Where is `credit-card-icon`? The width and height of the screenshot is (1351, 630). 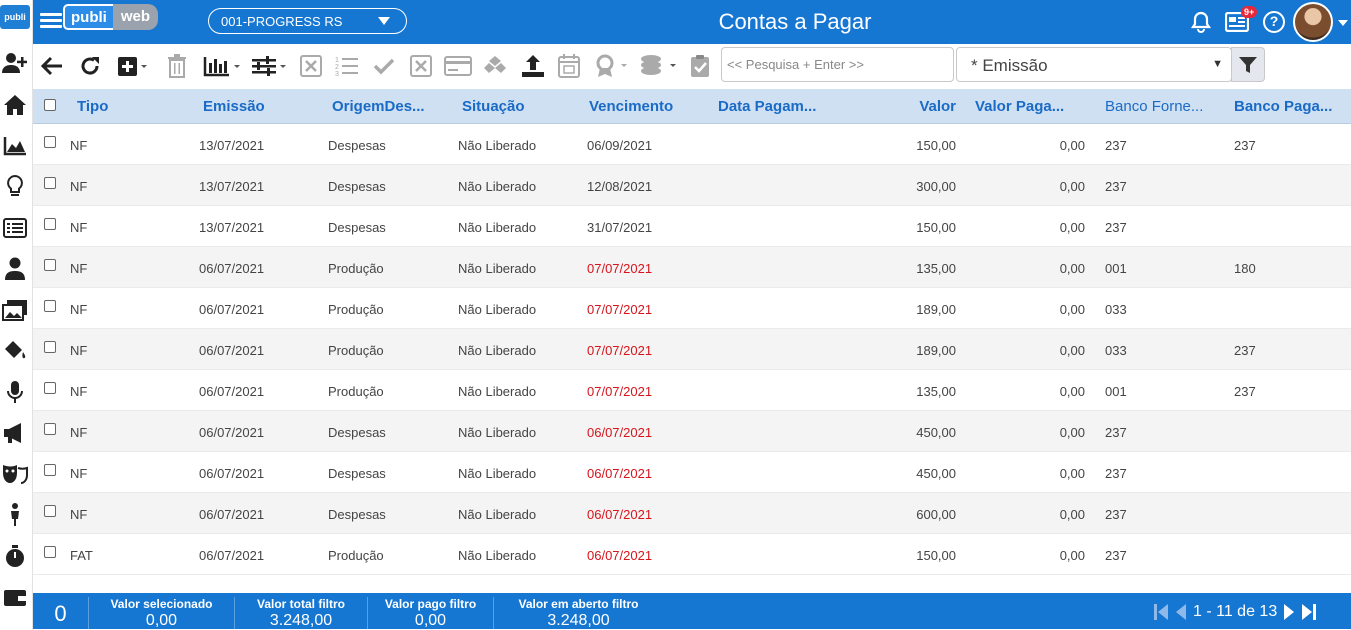 credit-card-icon is located at coordinates (458, 66).